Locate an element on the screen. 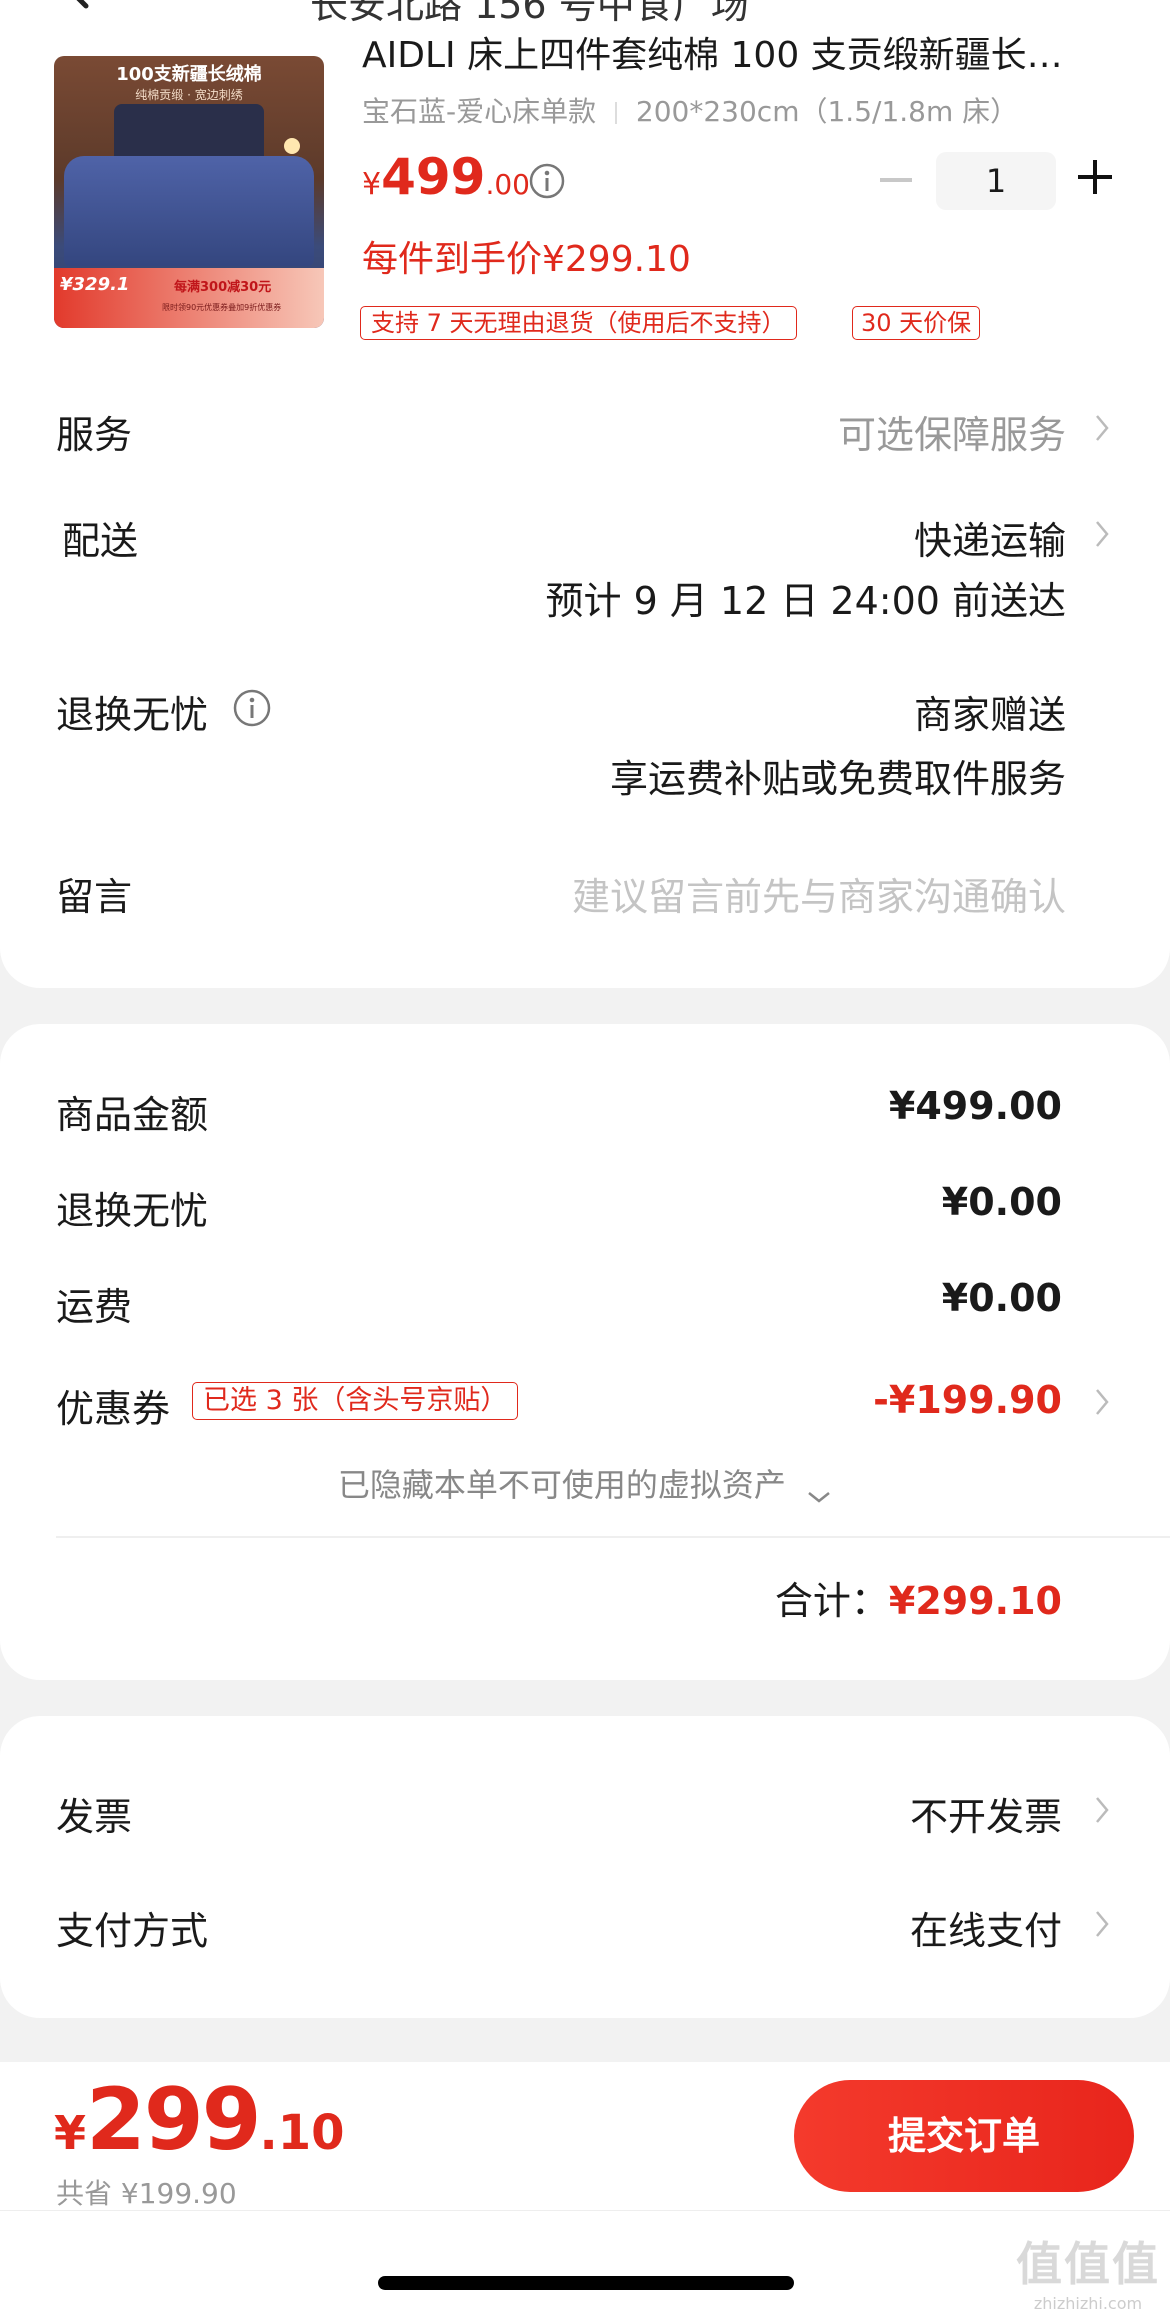 The height and width of the screenshot is (2314, 1170). price-info-icon is located at coordinates (547, 181).